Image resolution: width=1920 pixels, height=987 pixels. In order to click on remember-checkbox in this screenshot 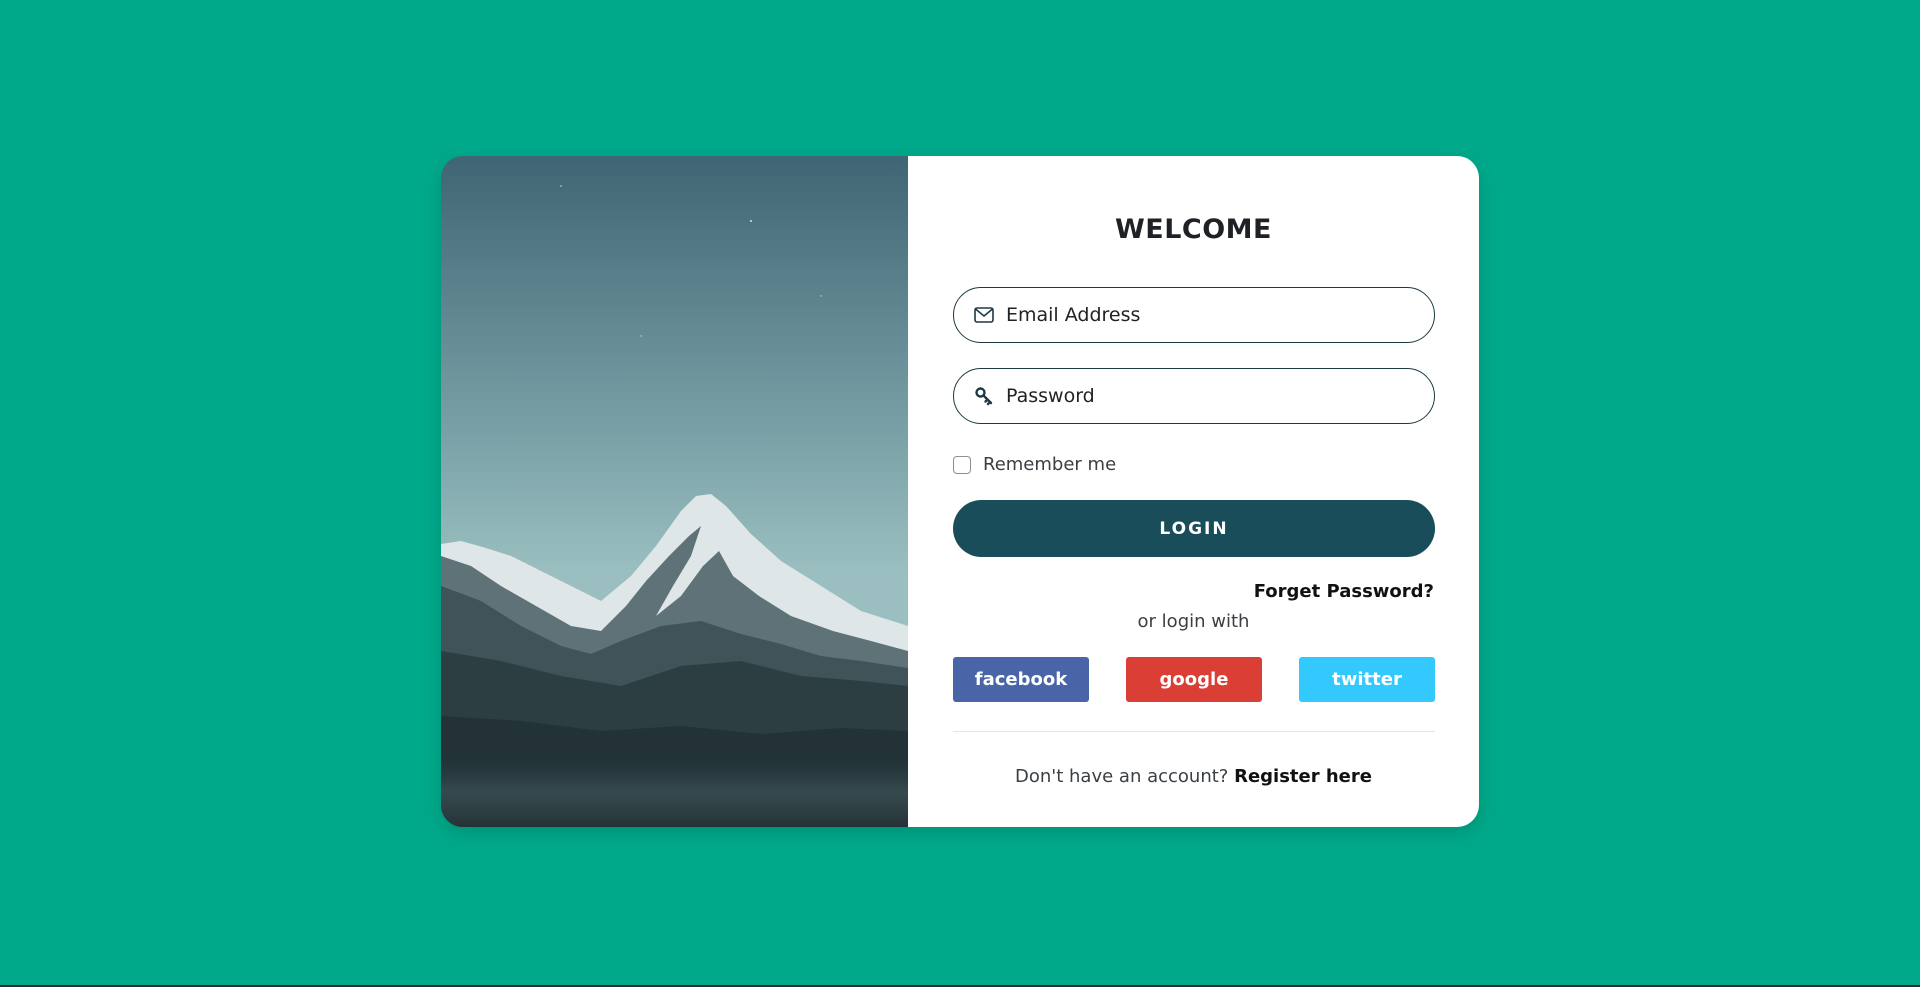, I will do `click(962, 464)`.